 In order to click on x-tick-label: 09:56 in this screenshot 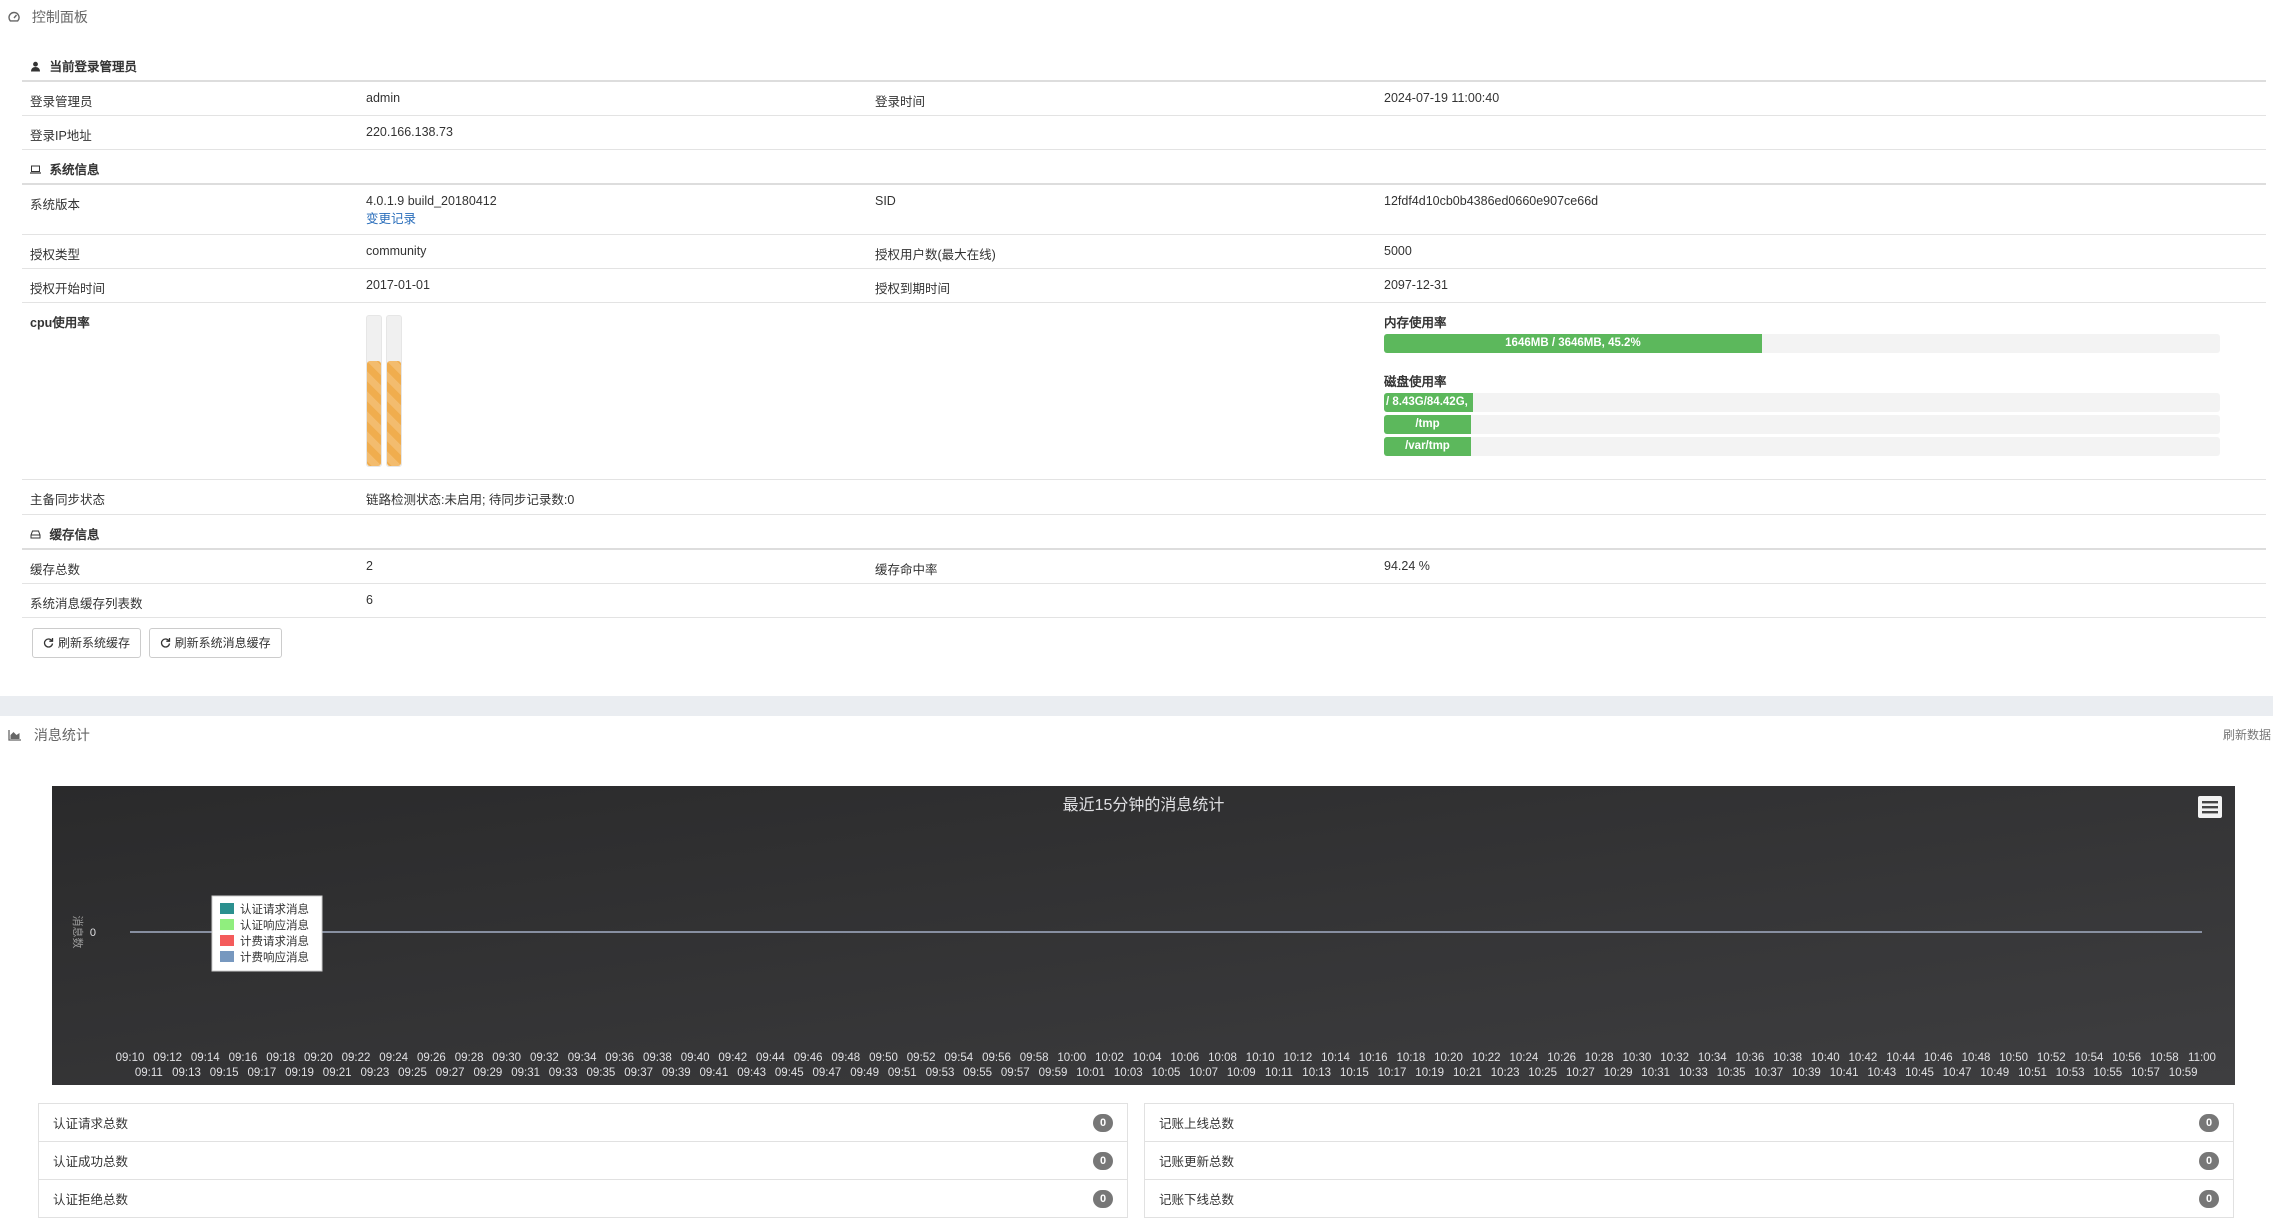, I will do `click(996, 1058)`.